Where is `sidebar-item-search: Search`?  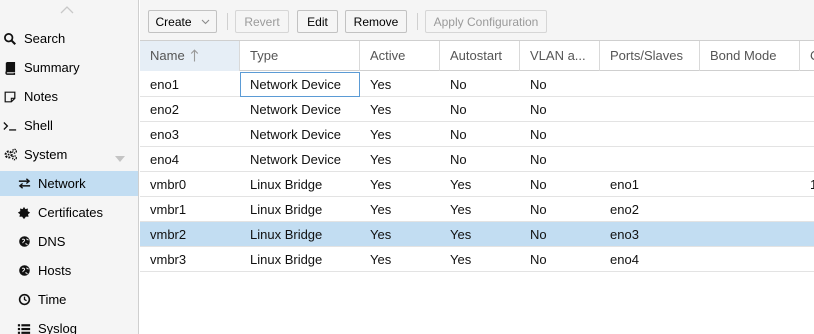
sidebar-item-search: Search is located at coordinates (69, 38).